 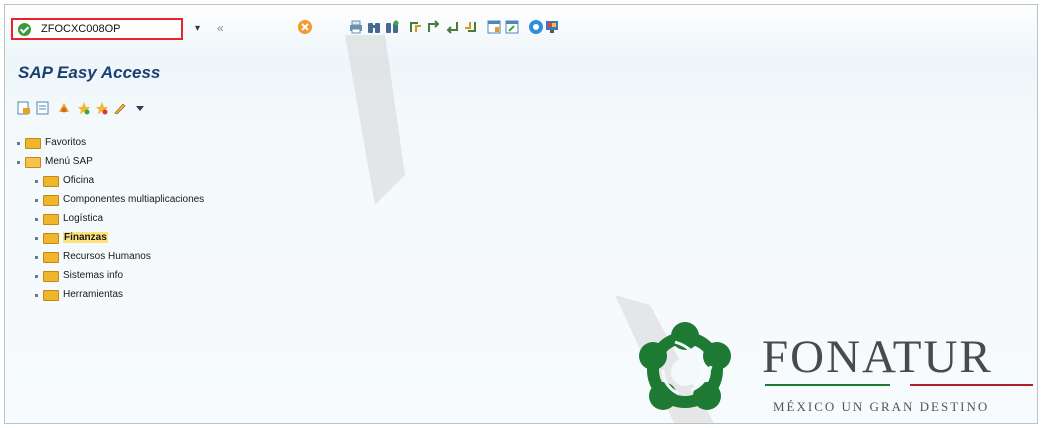 What do you see at coordinates (79, 180) in the screenshot?
I see `tree-node-label: Oficina` at bounding box center [79, 180].